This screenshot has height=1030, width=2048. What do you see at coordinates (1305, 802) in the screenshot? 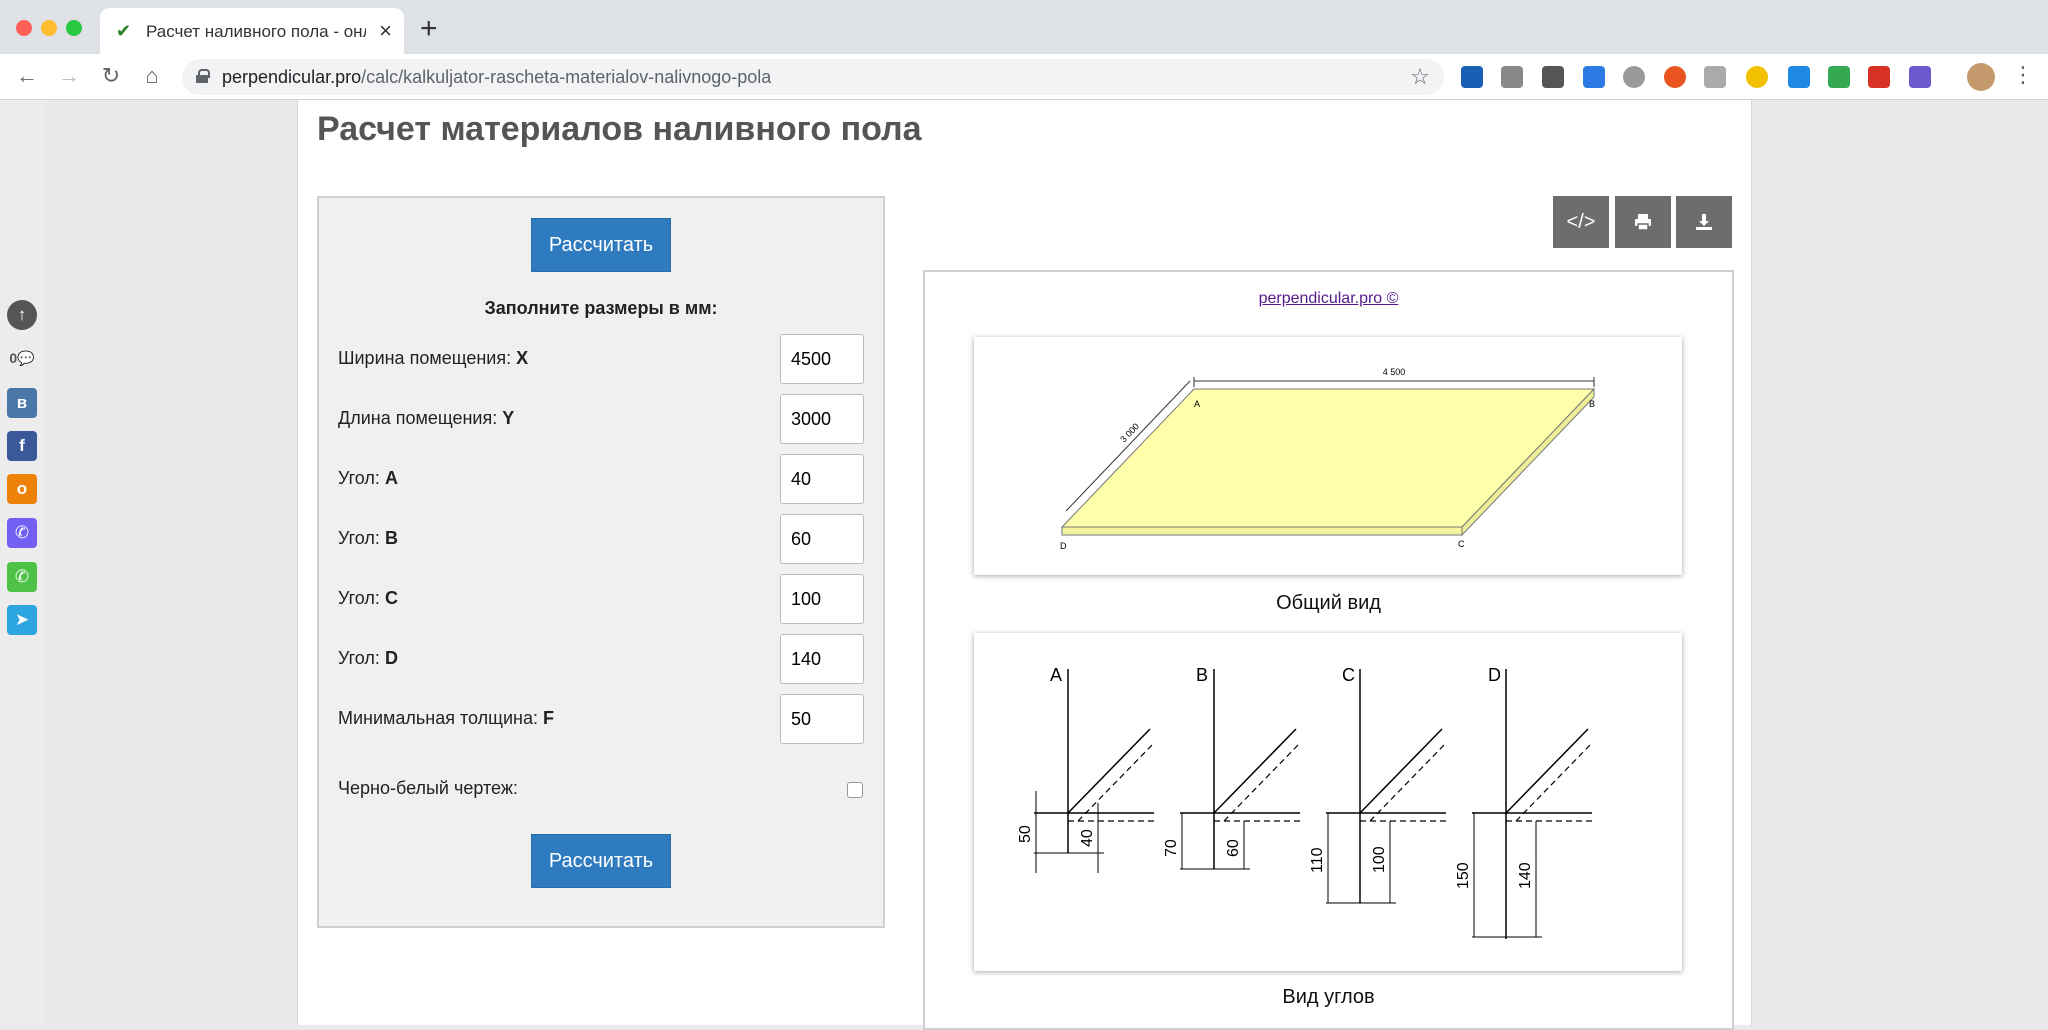
I see `angles-drawing: A 50 40 B 70 60 C 110 100 D 150 140` at bounding box center [1305, 802].